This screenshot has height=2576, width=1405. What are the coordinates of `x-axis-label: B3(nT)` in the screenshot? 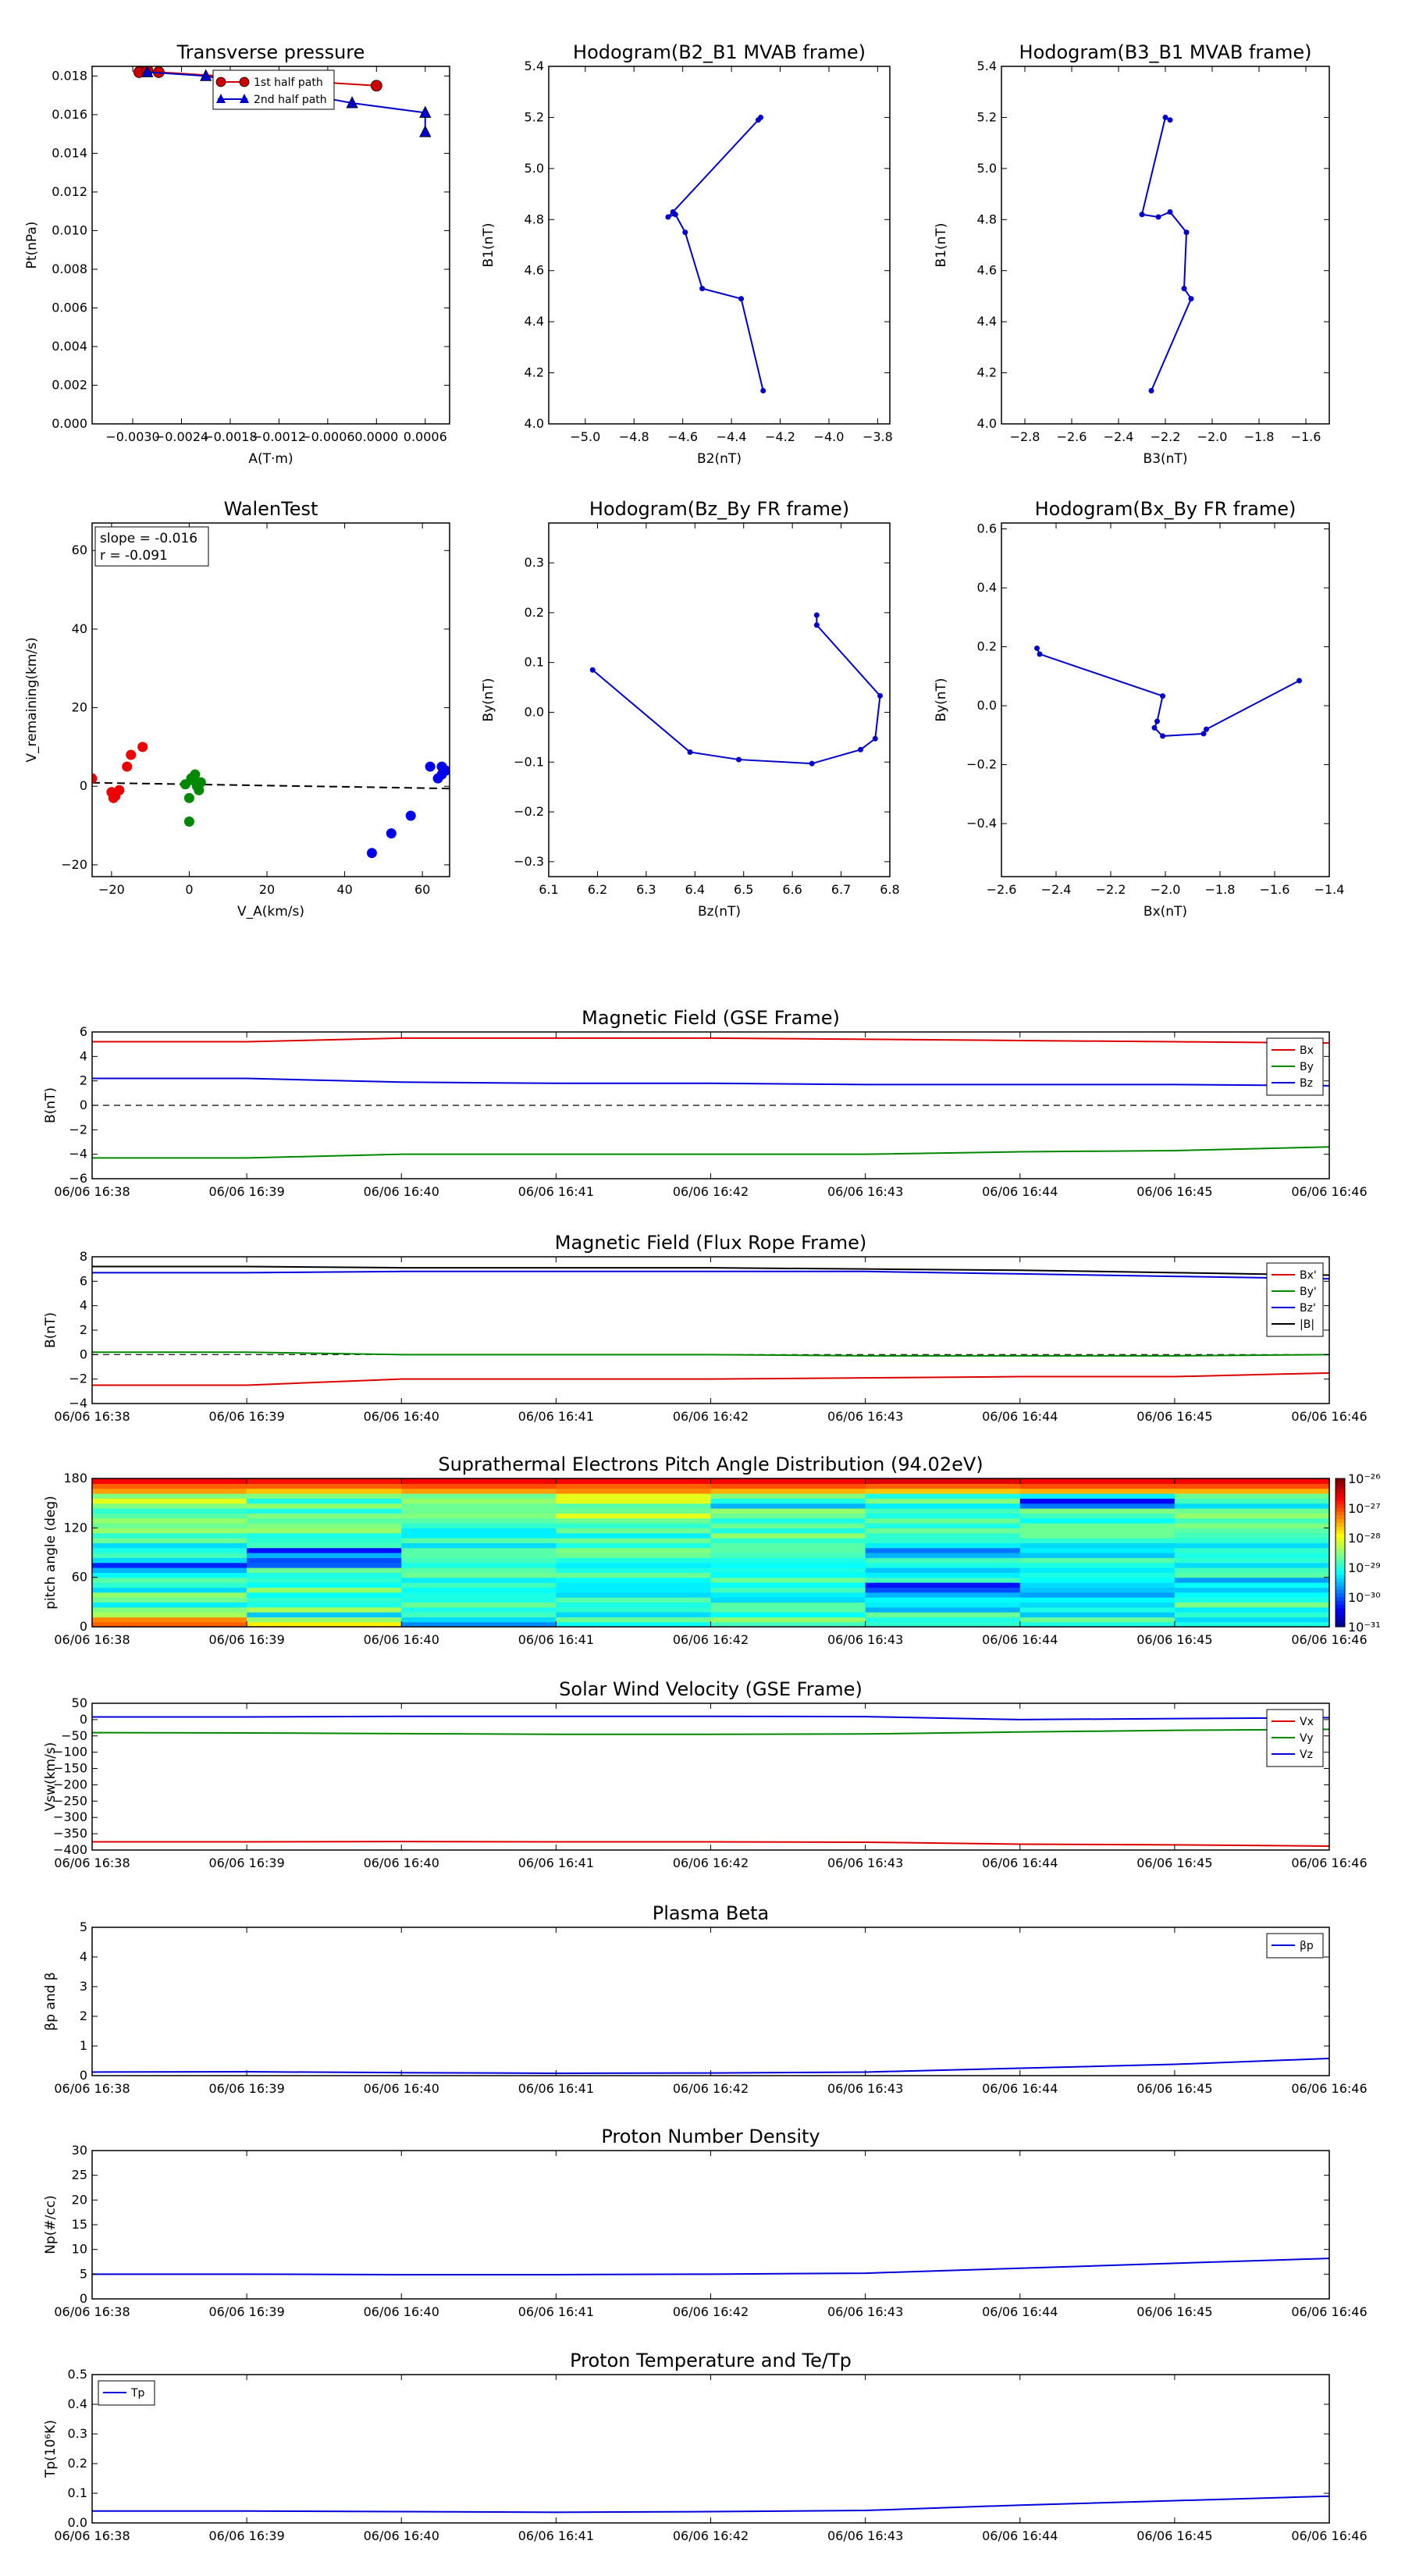 It's located at (1166, 459).